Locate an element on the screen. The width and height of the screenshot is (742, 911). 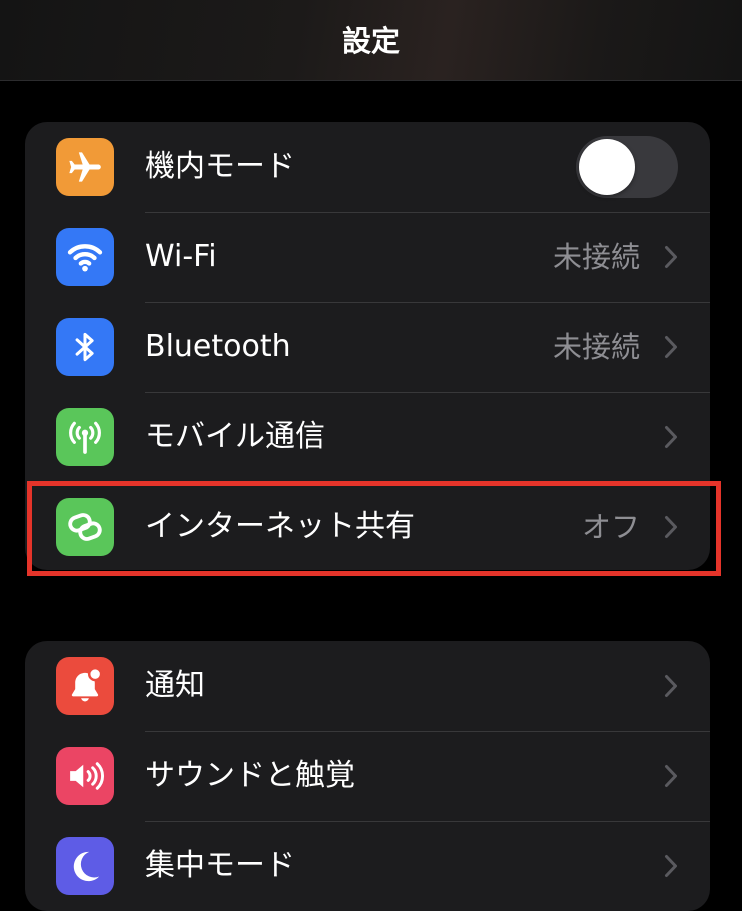
bluetooth-icon is located at coordinates (85, 347).